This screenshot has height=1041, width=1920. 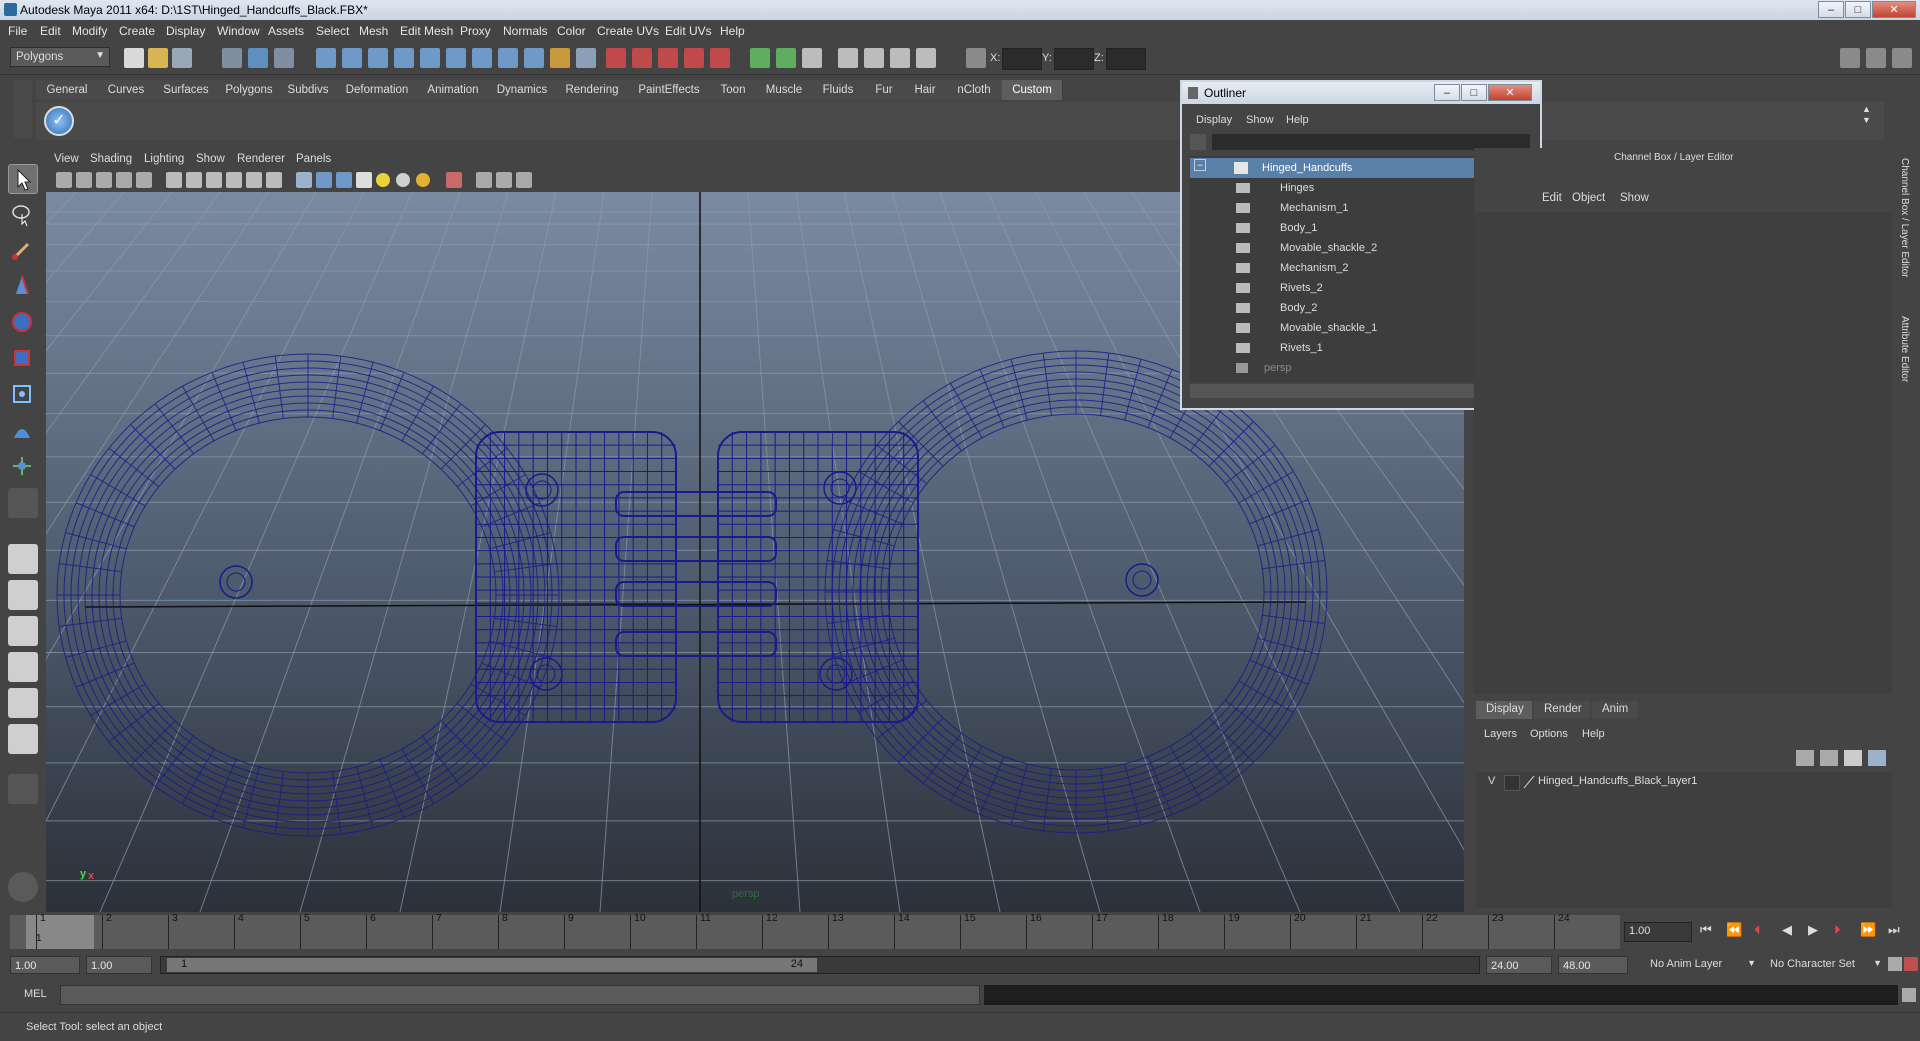 What do you see at coordinates (23, 789) in the screenshot?
I see `toolbox-divider-button` at bounding box center [23, 789].